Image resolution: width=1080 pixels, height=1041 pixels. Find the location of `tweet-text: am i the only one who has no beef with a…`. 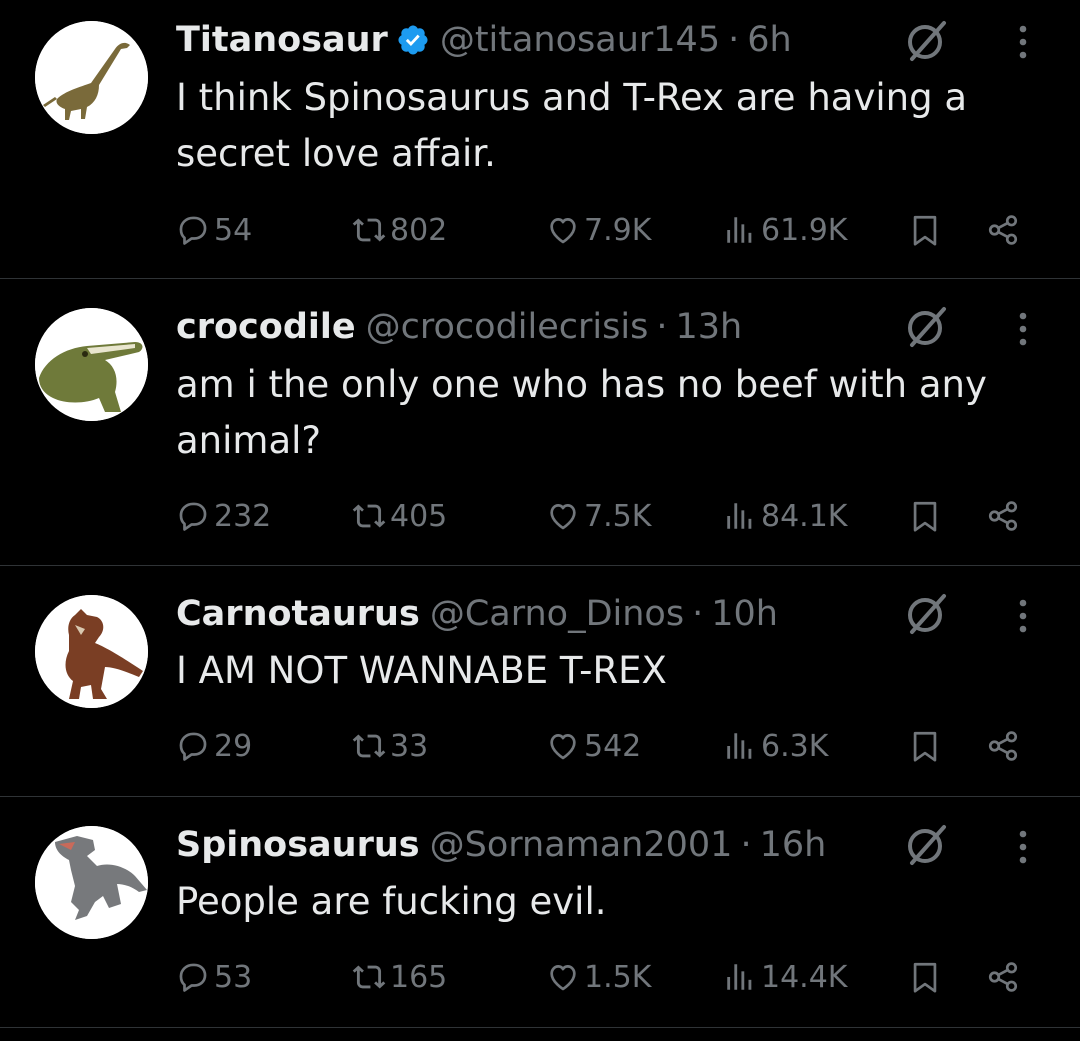

tweet-text: am i the only one who has no beef with a… is located at coordinates (601, 413).